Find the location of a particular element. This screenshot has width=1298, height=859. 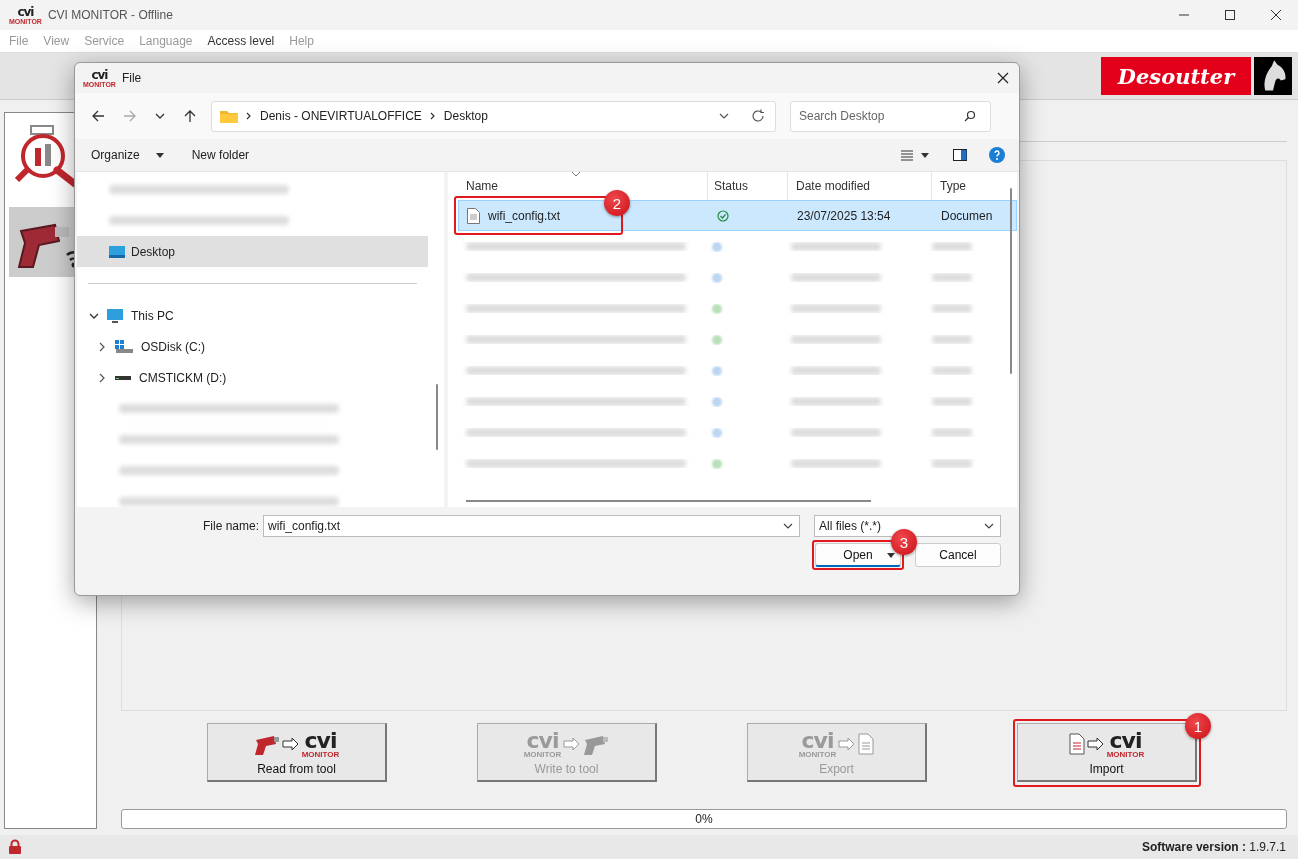

nav-item: Desktop is located at coordinates (252, 251).